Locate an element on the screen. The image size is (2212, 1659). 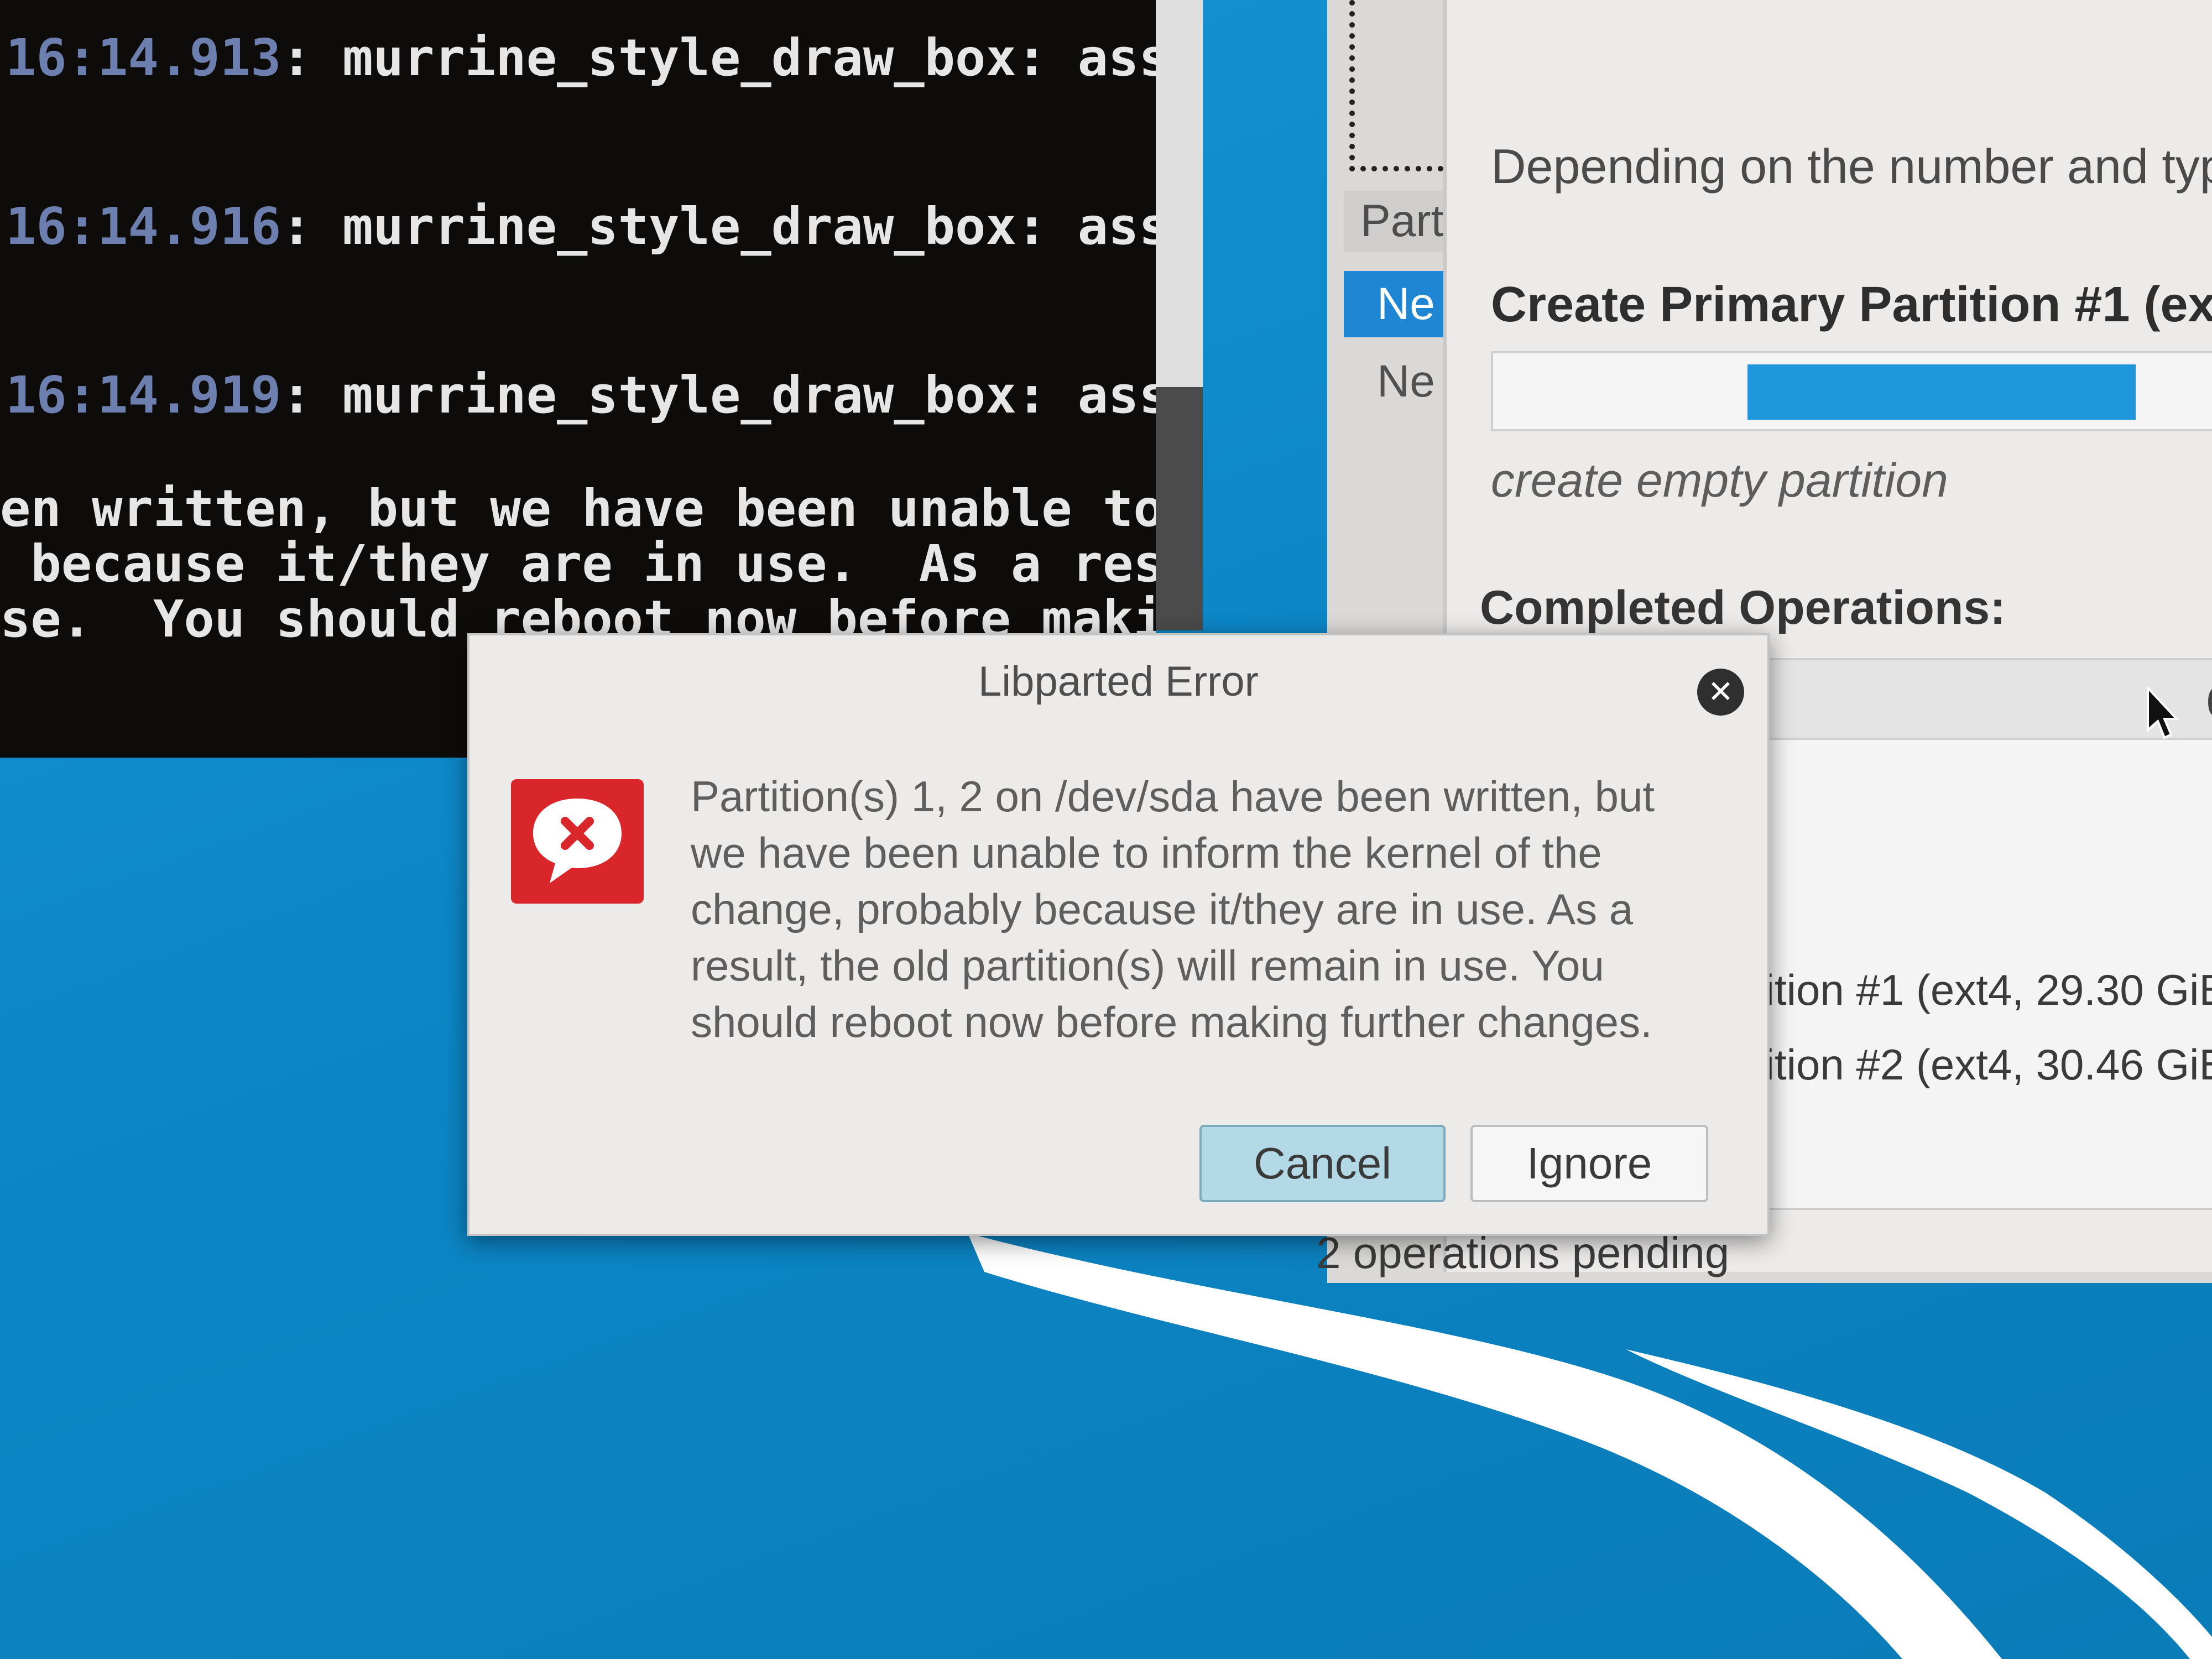
log-timestamp: 16:14.919 is located at coordinates (144, 396).